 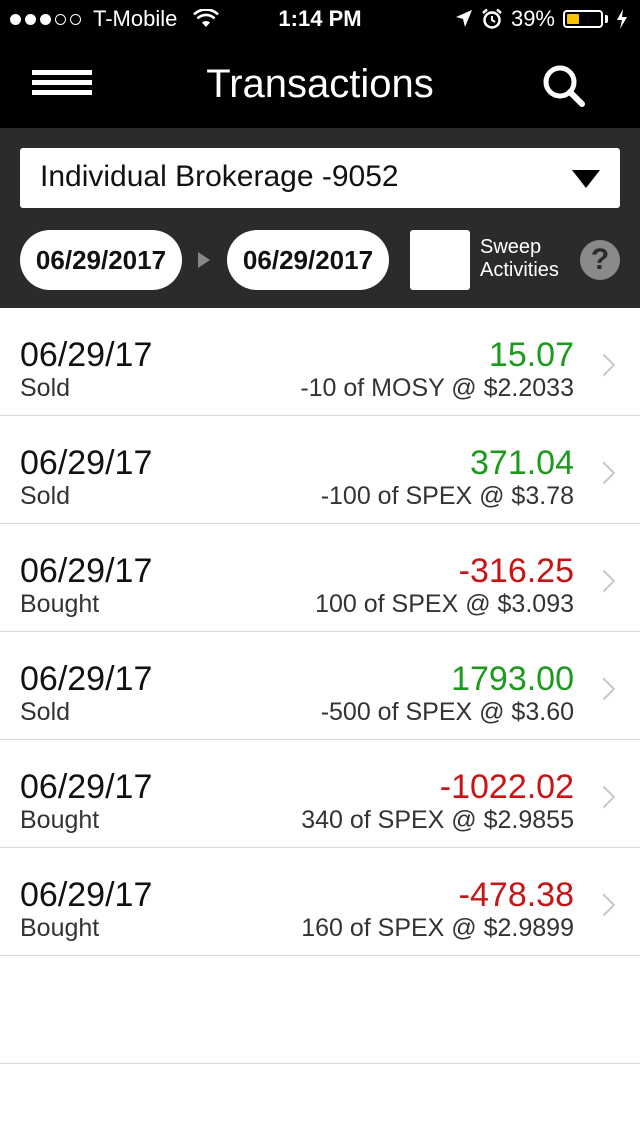 I want to click on help-button: ?, so click(x=600, y=260).